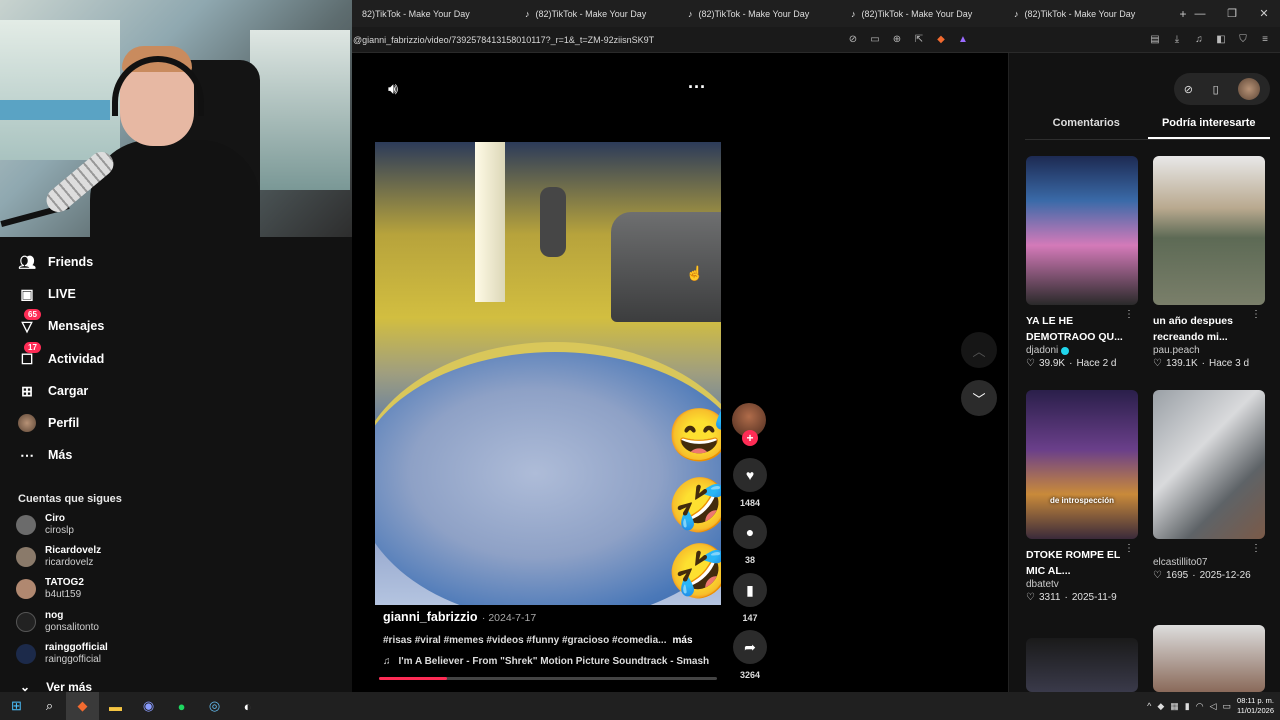  I want to click on translate-icon: ⊘, so click(853, 40).